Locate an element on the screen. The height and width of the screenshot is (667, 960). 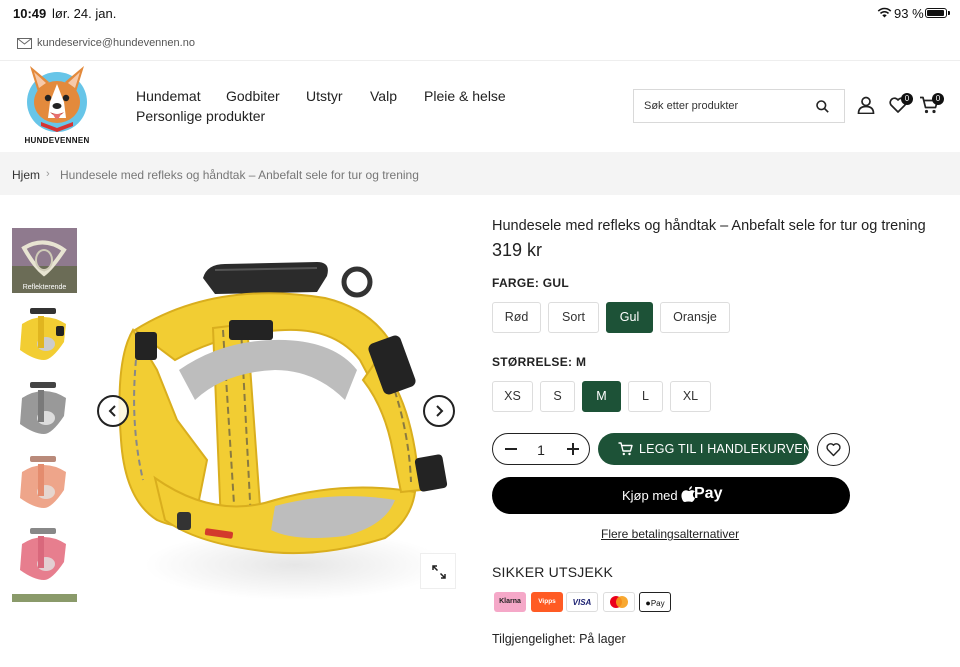
add-to-cart-label: LEGG TIL I HANDLEKURVEN is located at coordinates (726, 449).